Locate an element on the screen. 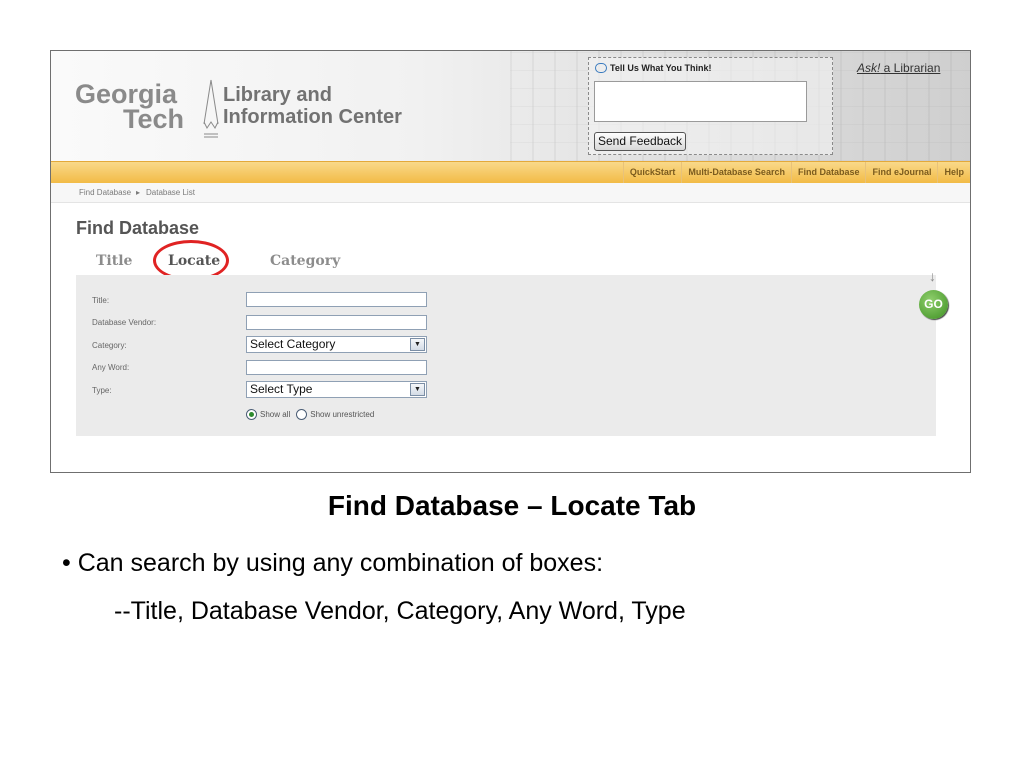 Image resolution: width=1024 pixels, height=768 pixels. tower-logo-icon is located at coordinates (211, 108).